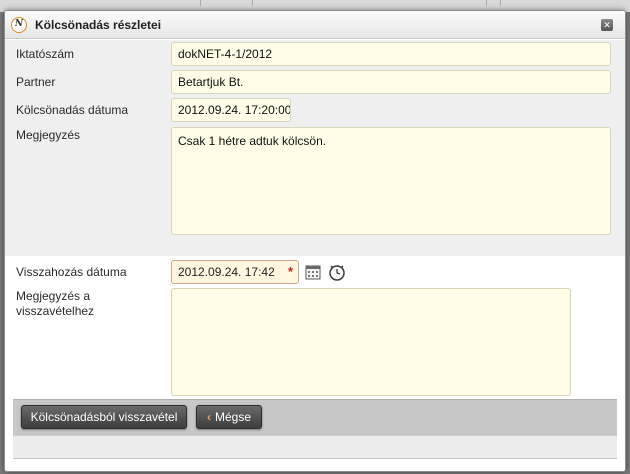 The image size is (630, 474). Describe the element at coordinates (337, 272) in the screenshot. I see `clock-icon` at that location.